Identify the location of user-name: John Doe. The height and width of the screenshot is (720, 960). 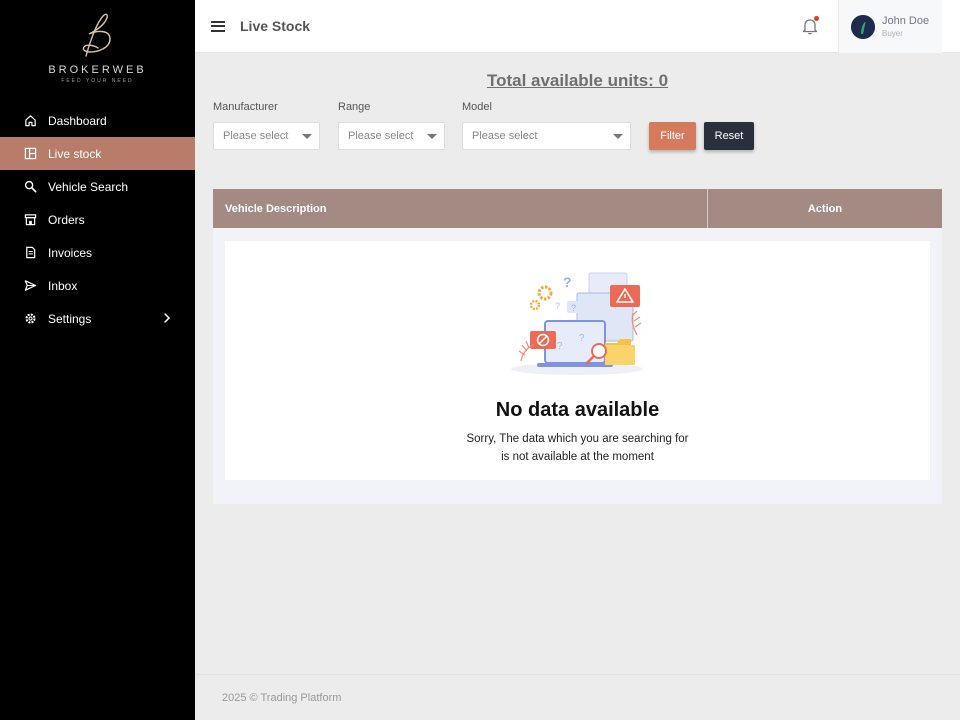
(906, 21).